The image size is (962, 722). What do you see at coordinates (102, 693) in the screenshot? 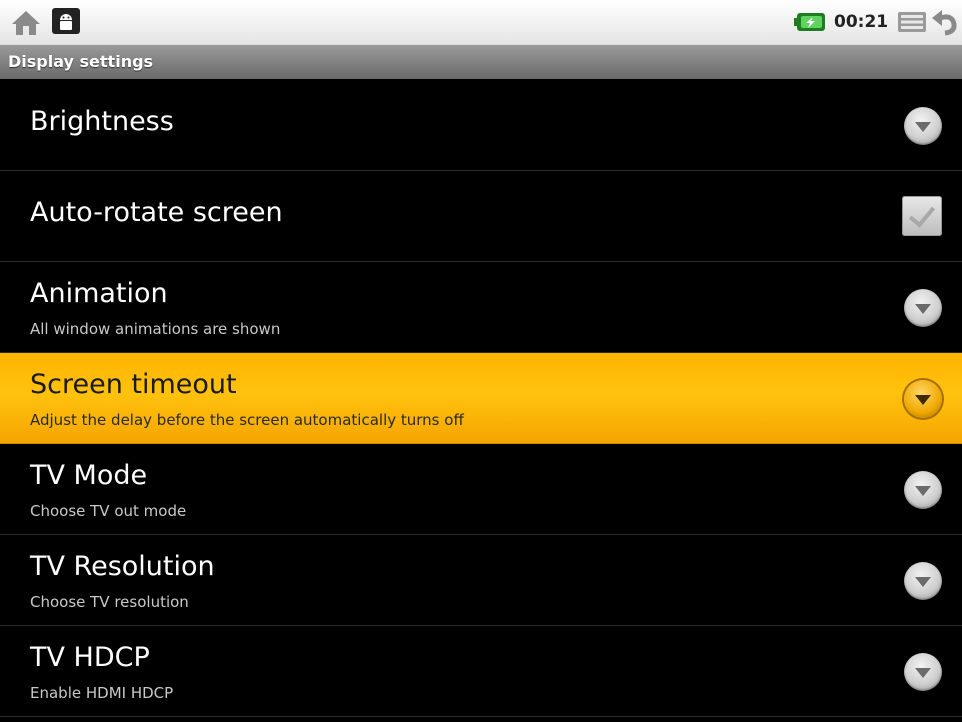
I see `setting-summary: Enable HDMI HDCP` at bounding box center [102, 693].